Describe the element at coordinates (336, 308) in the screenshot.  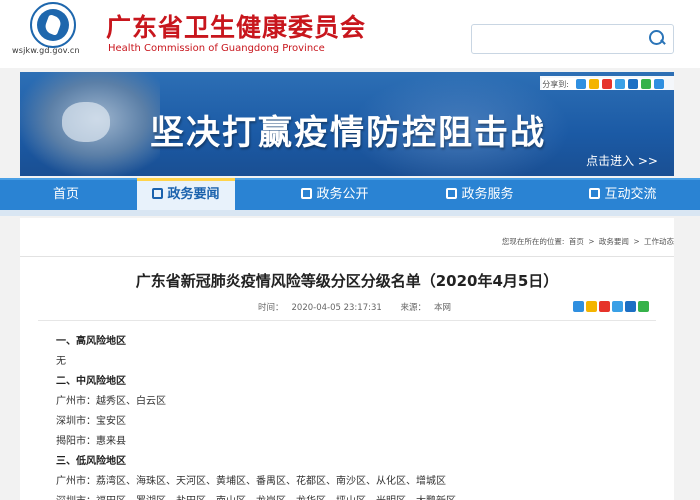
I see `publish-time: 2020-04-05 23:17:31` at that location.